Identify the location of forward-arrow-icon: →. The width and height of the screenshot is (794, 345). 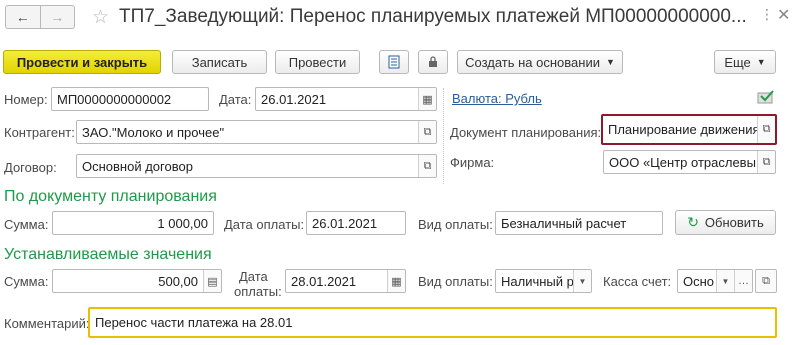
(57, 17).